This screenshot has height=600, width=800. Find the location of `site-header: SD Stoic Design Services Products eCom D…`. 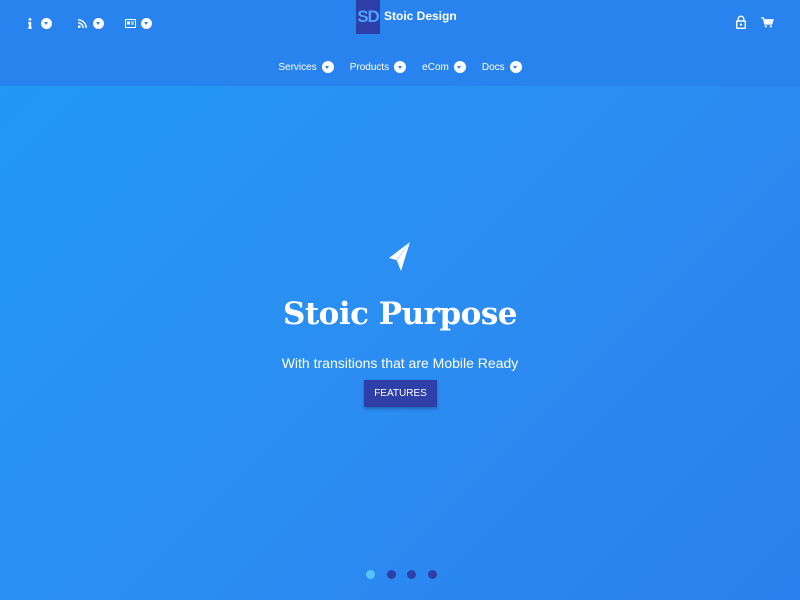

site-header: SD Stoic Design Services Products eCom D… is located at coordinates (400, 43).